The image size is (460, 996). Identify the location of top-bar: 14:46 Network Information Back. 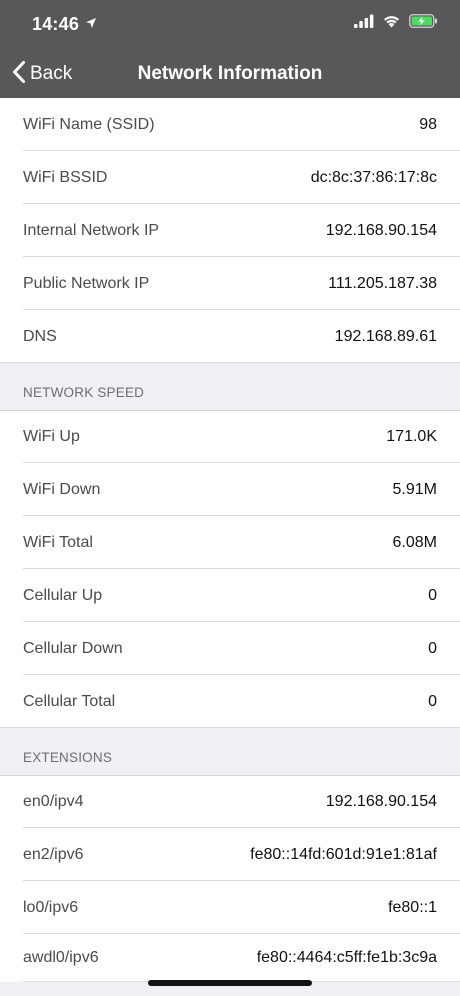
(230, 49).